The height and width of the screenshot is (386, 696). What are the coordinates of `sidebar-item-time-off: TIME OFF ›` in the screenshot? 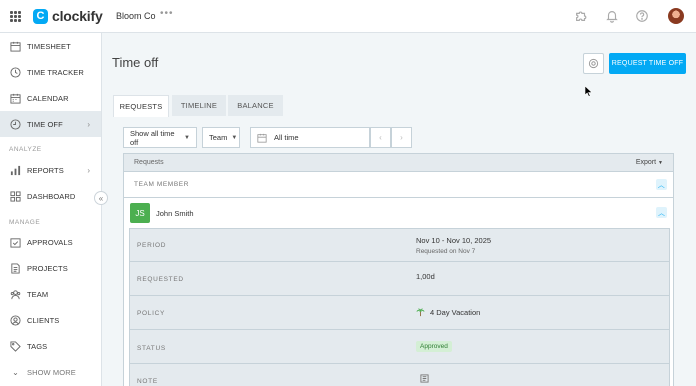 It's located at (50, 124).